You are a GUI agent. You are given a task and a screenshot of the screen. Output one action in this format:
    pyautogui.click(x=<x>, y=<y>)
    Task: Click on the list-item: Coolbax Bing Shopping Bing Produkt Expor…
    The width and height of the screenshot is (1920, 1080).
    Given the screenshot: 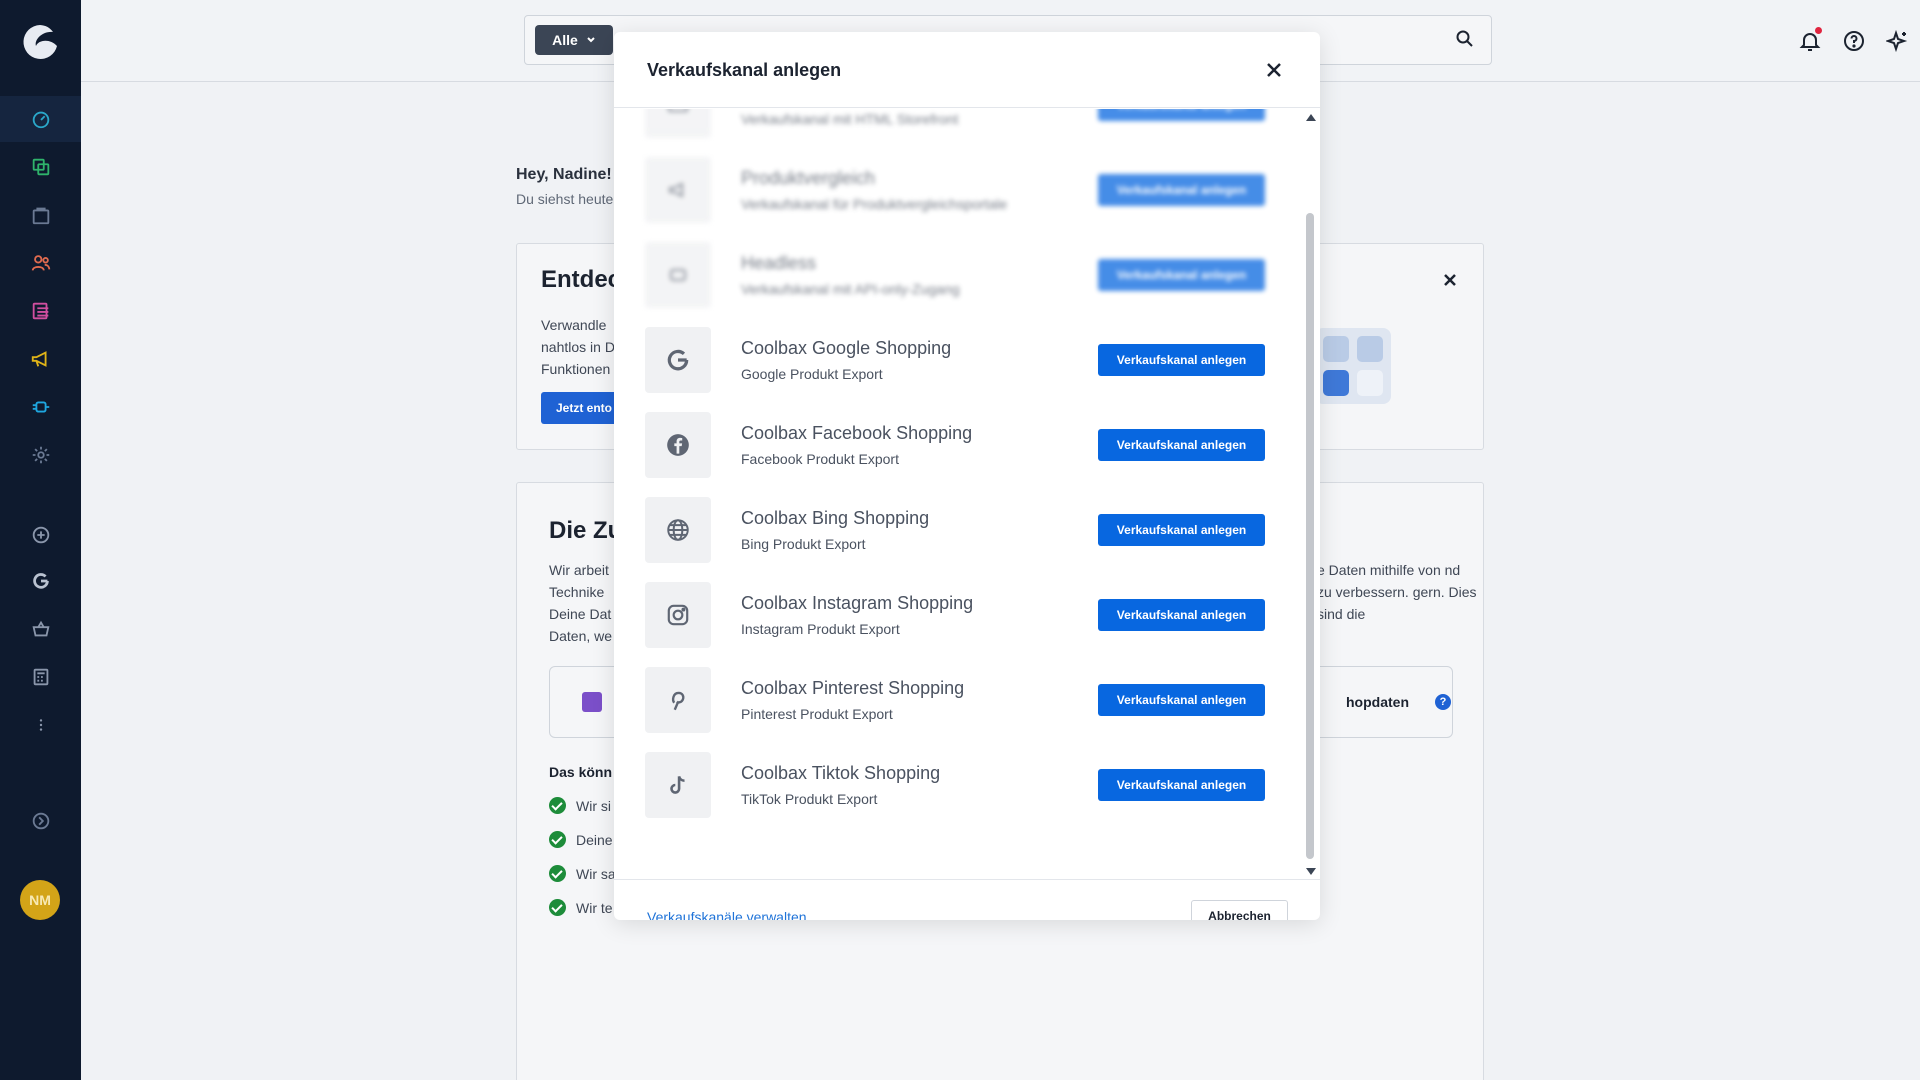 What is the action you would take?
    pyautogui.click(x=970, y=530)
    